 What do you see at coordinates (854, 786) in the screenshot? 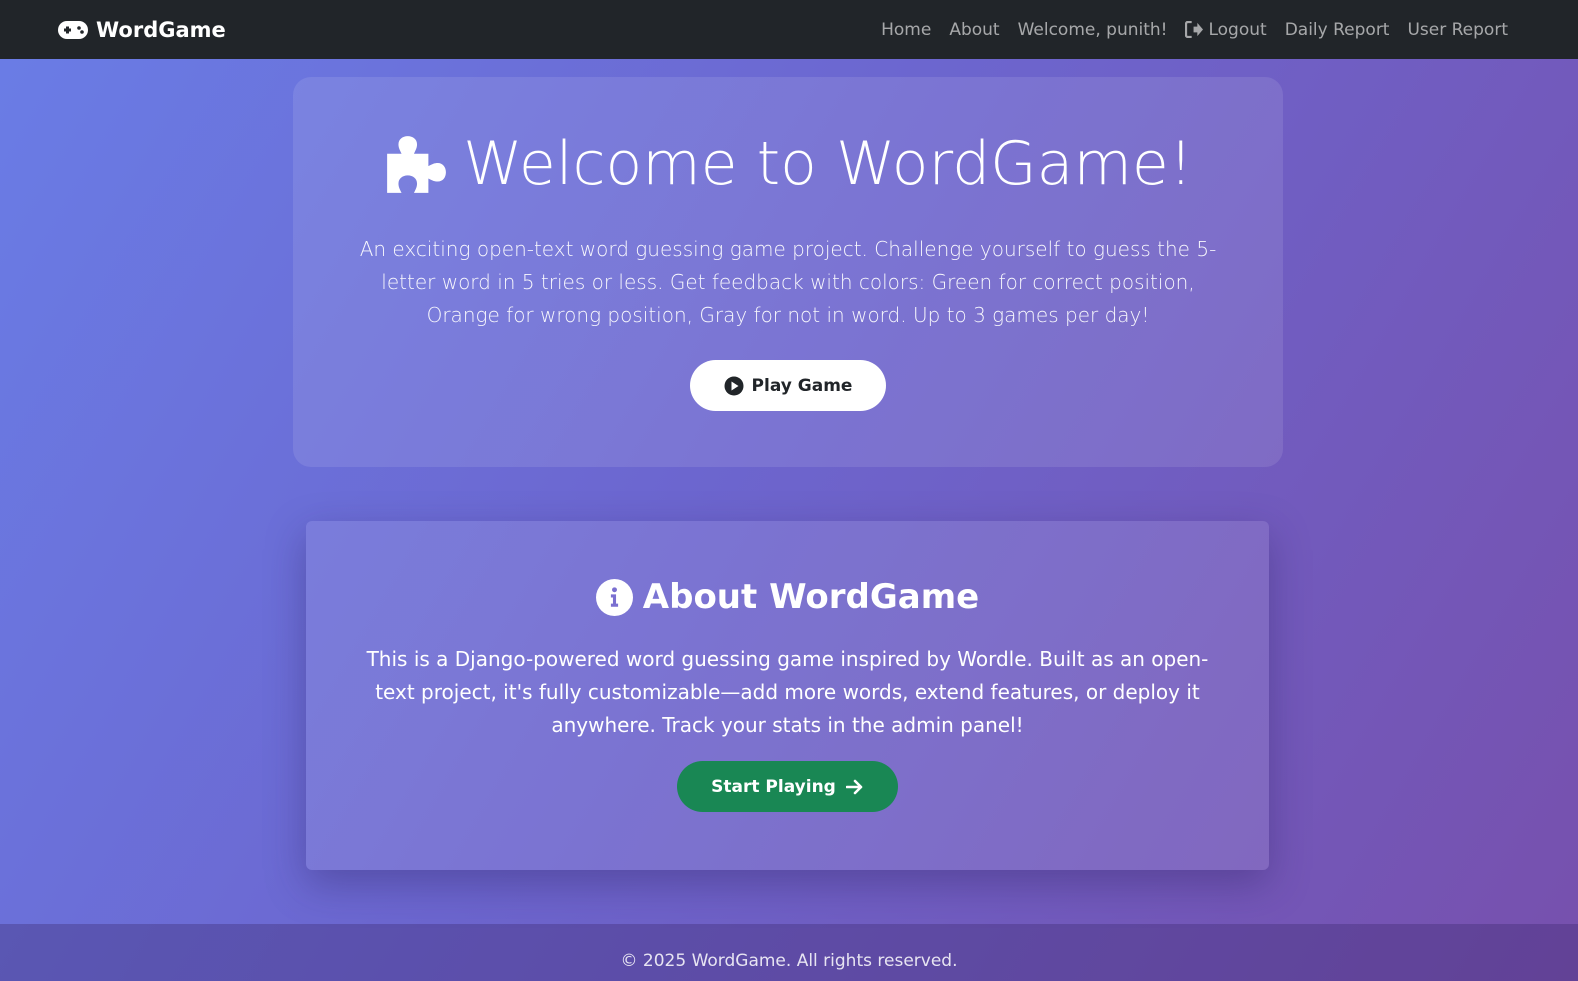
I see `arrow-right-icon` at bounding box center [854, 786].